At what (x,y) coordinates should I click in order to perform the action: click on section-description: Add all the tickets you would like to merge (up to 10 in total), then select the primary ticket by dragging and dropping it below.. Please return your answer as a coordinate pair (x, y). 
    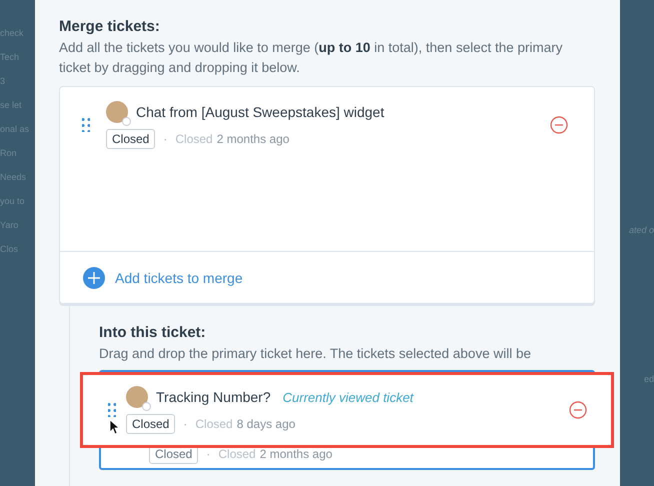
    Looking at the image, I should click on (311, 58).